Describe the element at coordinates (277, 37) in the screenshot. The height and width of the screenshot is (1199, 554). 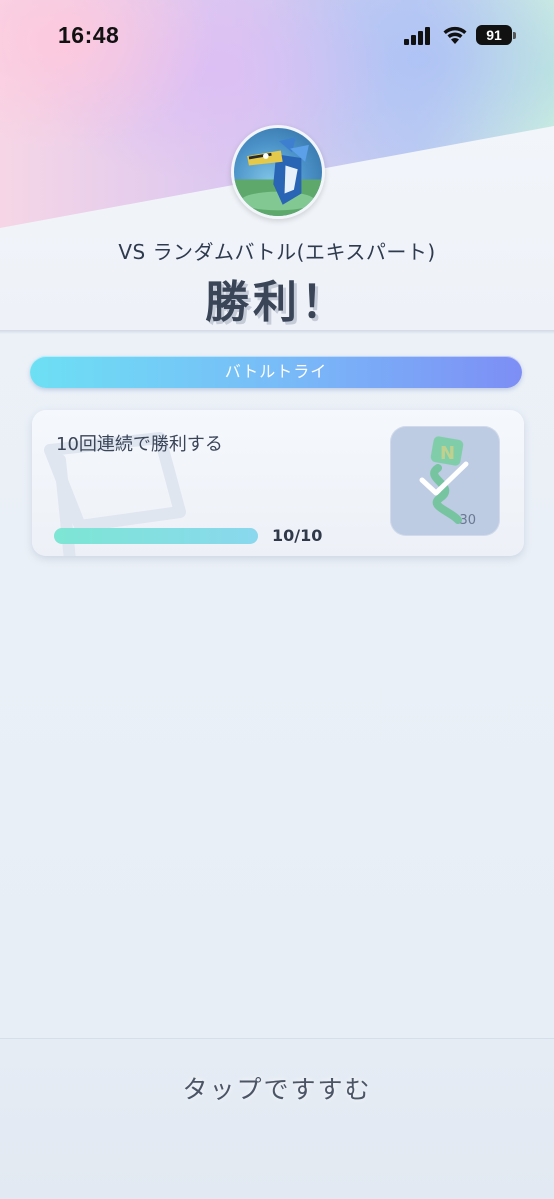
I see `status-bar: 16:48 91` at that location.